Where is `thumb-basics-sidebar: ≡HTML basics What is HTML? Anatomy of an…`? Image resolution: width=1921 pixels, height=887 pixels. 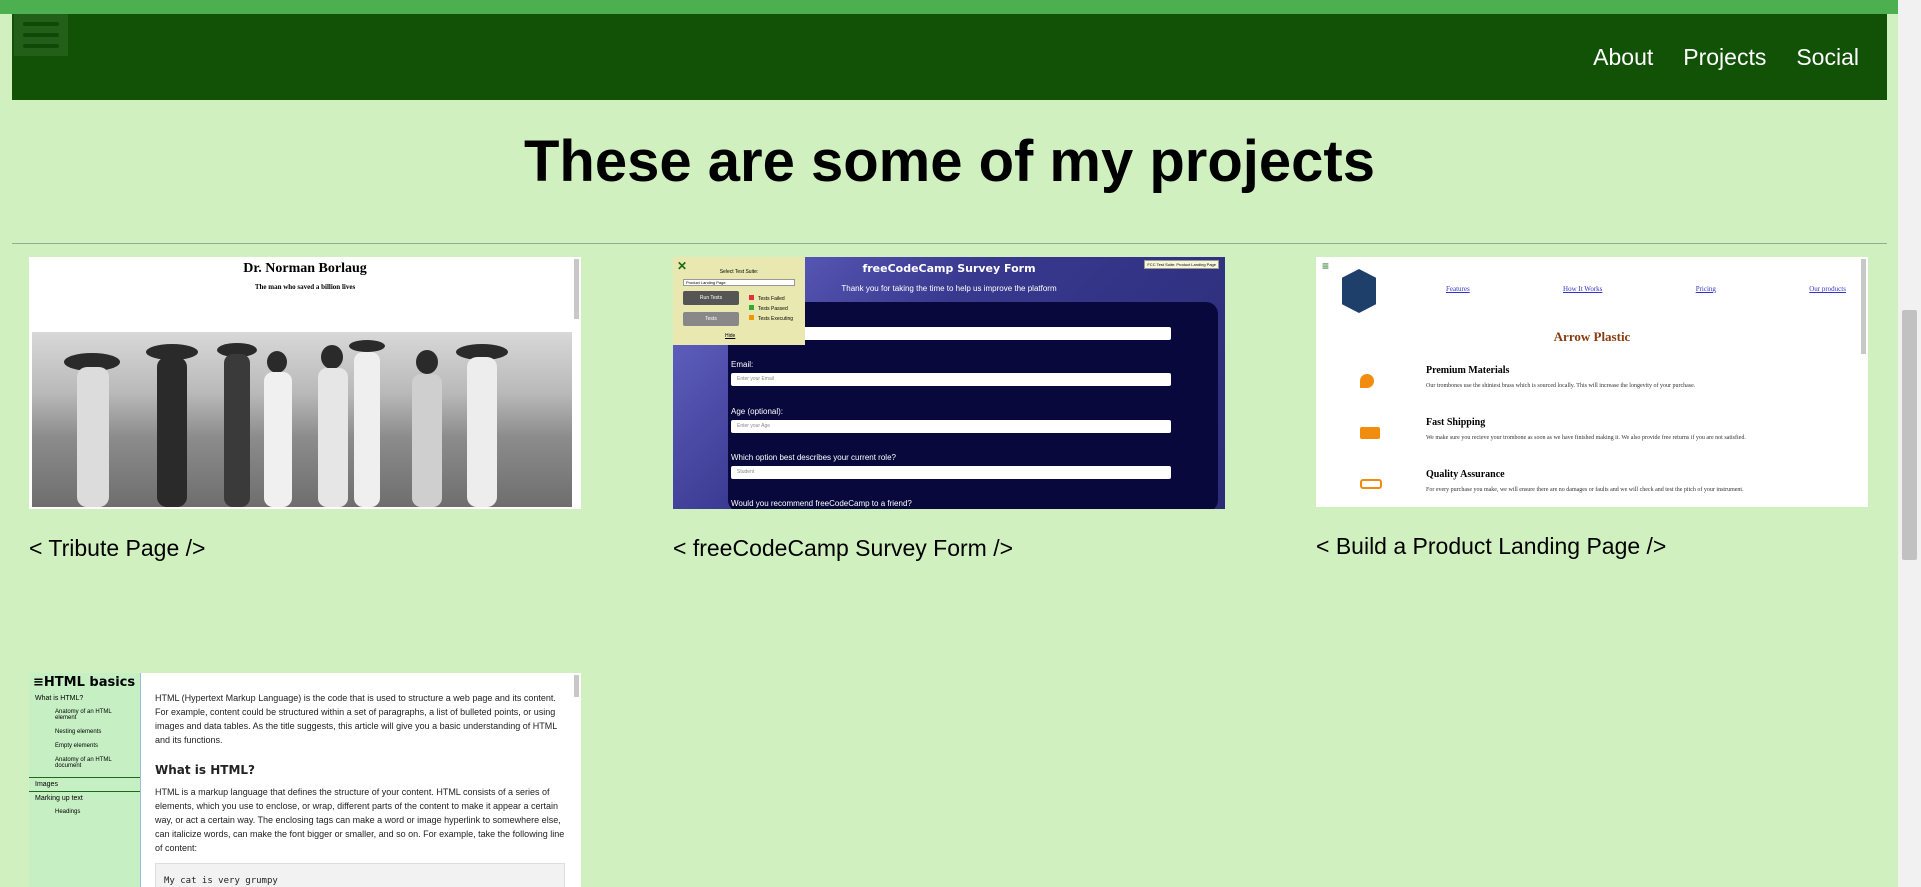
thumb-basics-sidebar: ≡HTML basics What is HTML? Anatomy of an… is located at coordinates (85, 780).